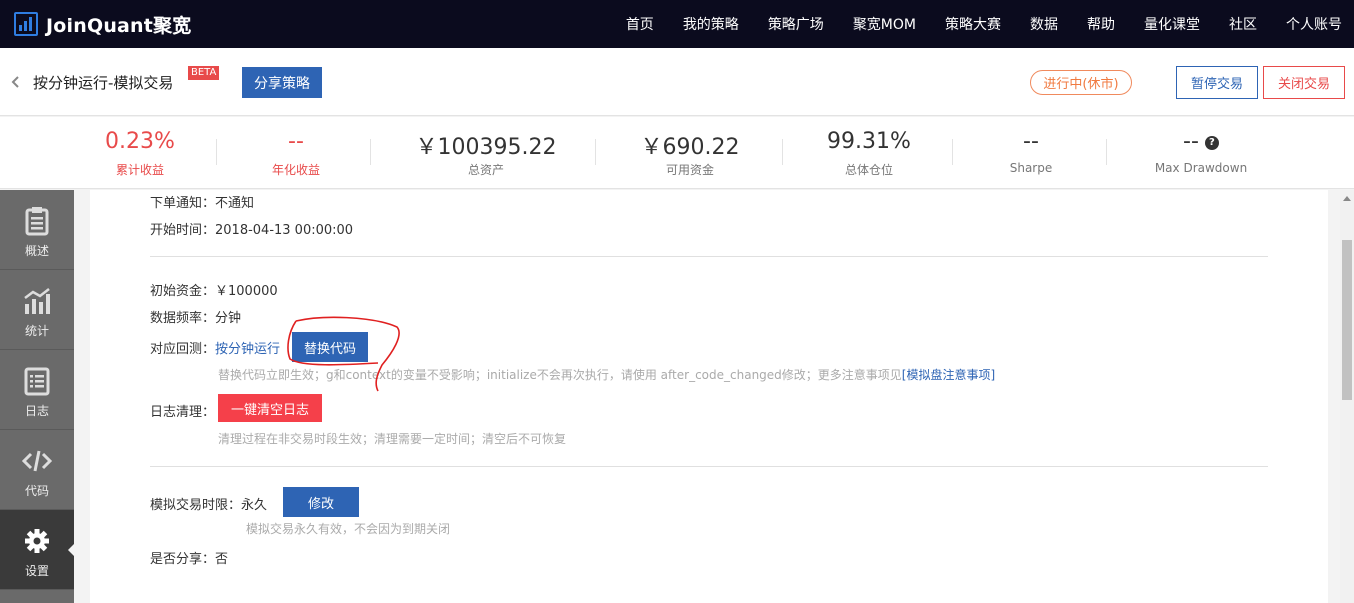 Image resolution: width=1354 pixels, height=603 pixels. What do you see at coordinates (36, 411) in the screenshot?
I see `sidebar-item-label: 日志` at bounding box center [36, 411].